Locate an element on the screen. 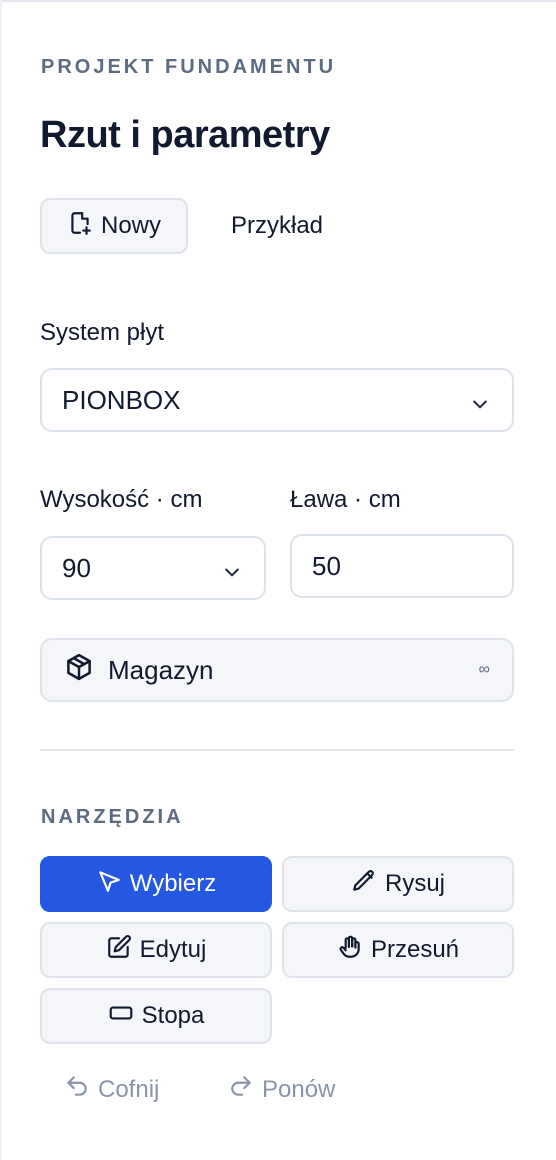 The width and height of the screenshot is (556, 1160). height-select: 90 is located at coordinates (153, 568).